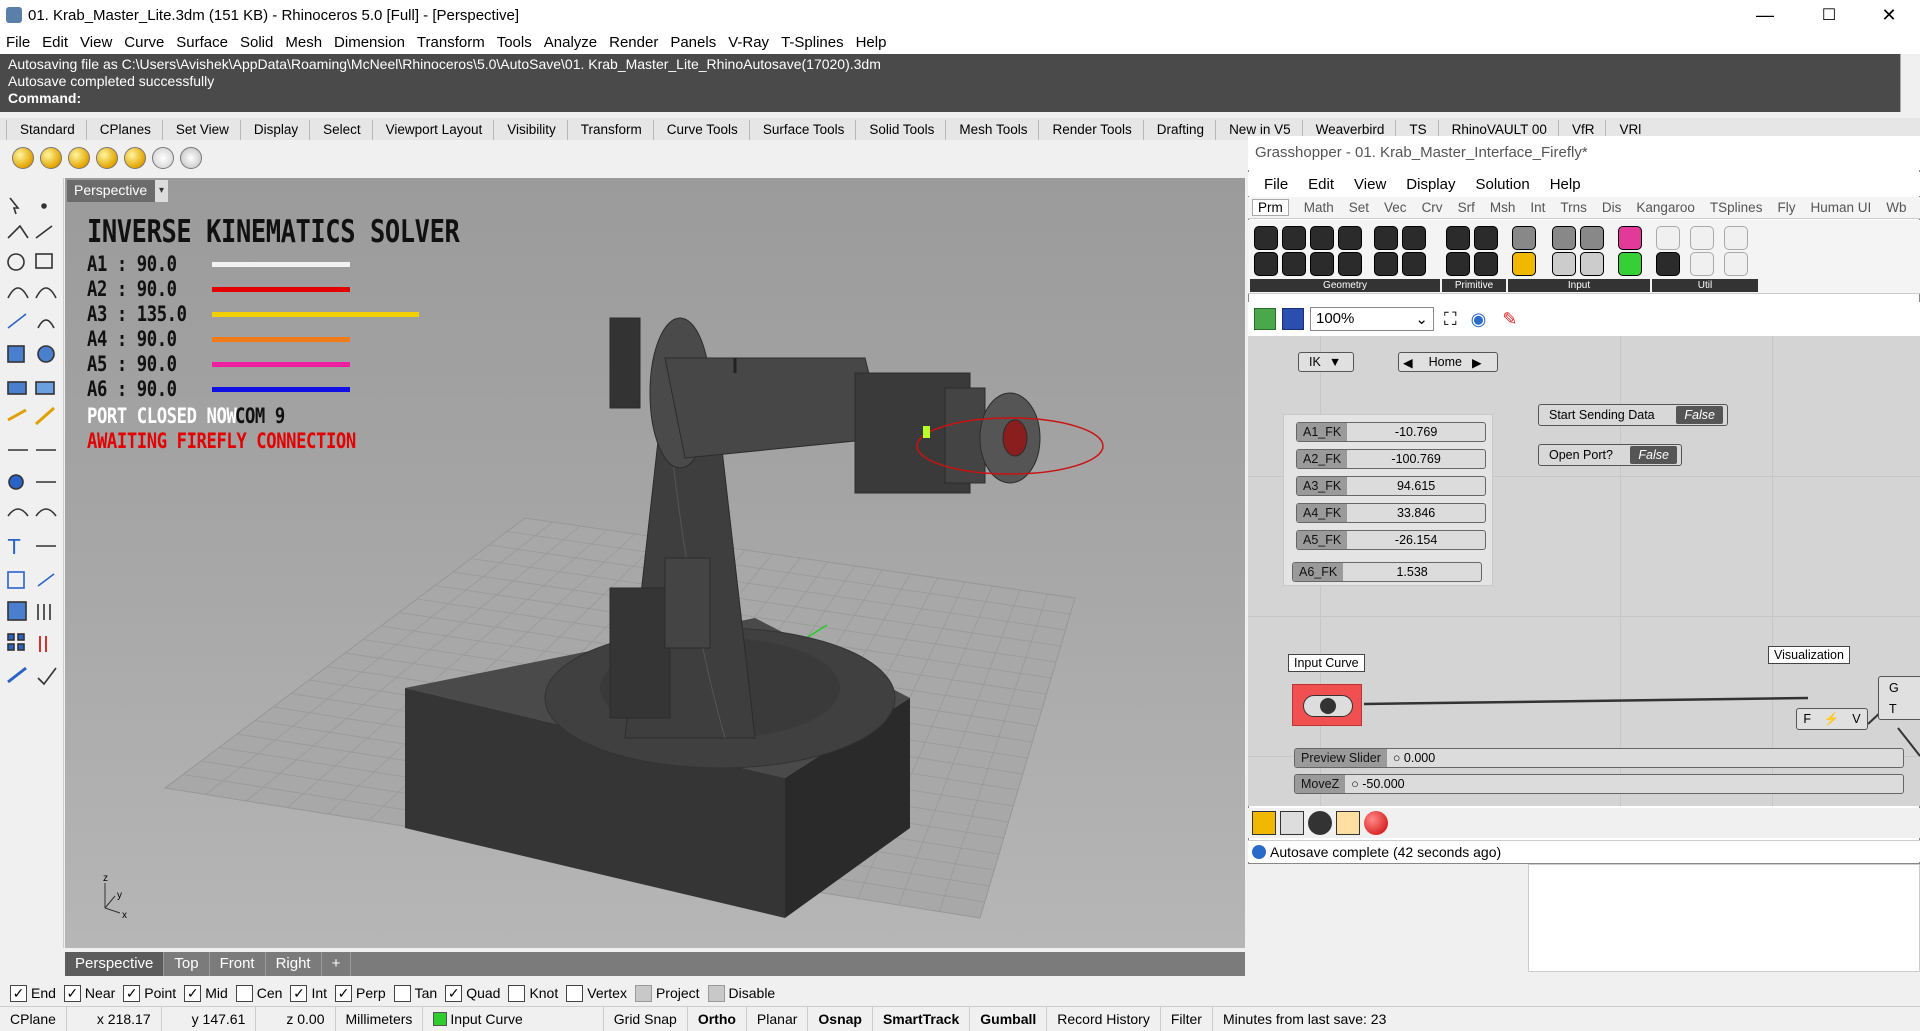 The width and height of the screenshot is (1920, 1031). Describe the element at coordinates (1348, 823) in the screenshot. I see `gh-firefly-icon` at that location.